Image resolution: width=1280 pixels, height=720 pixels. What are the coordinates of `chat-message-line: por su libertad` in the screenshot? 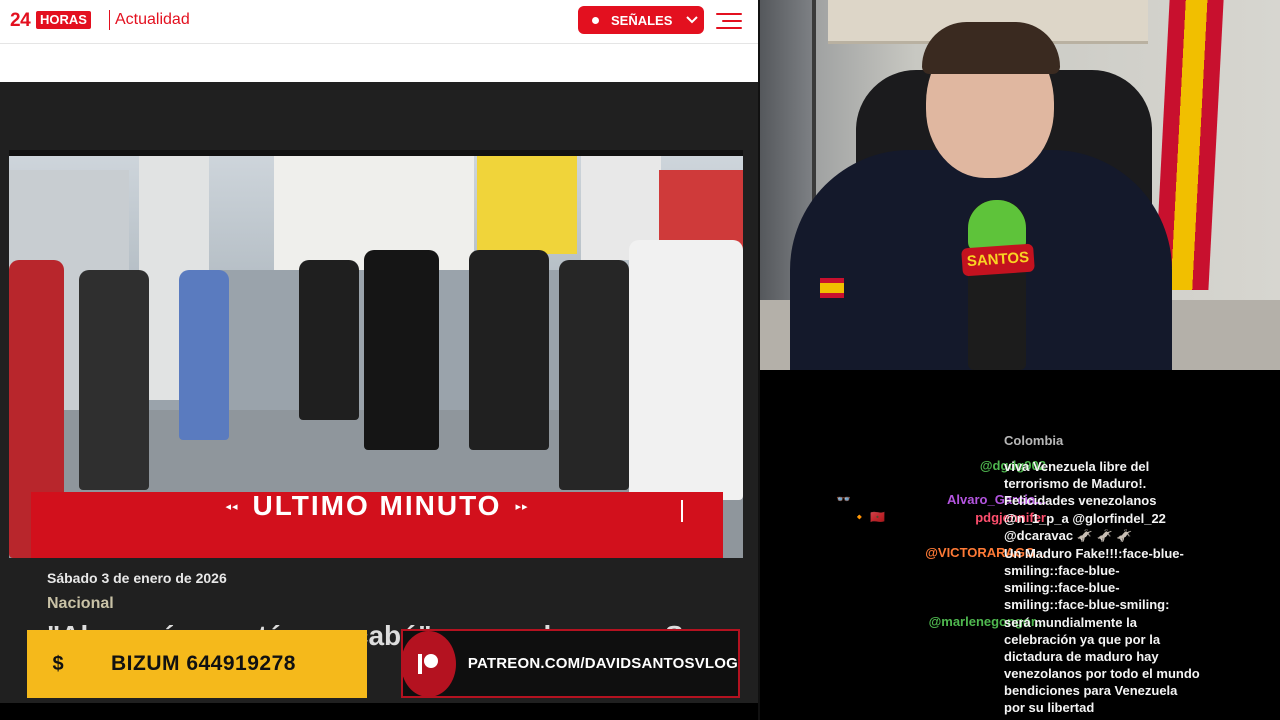 It's located at (1049, 707).